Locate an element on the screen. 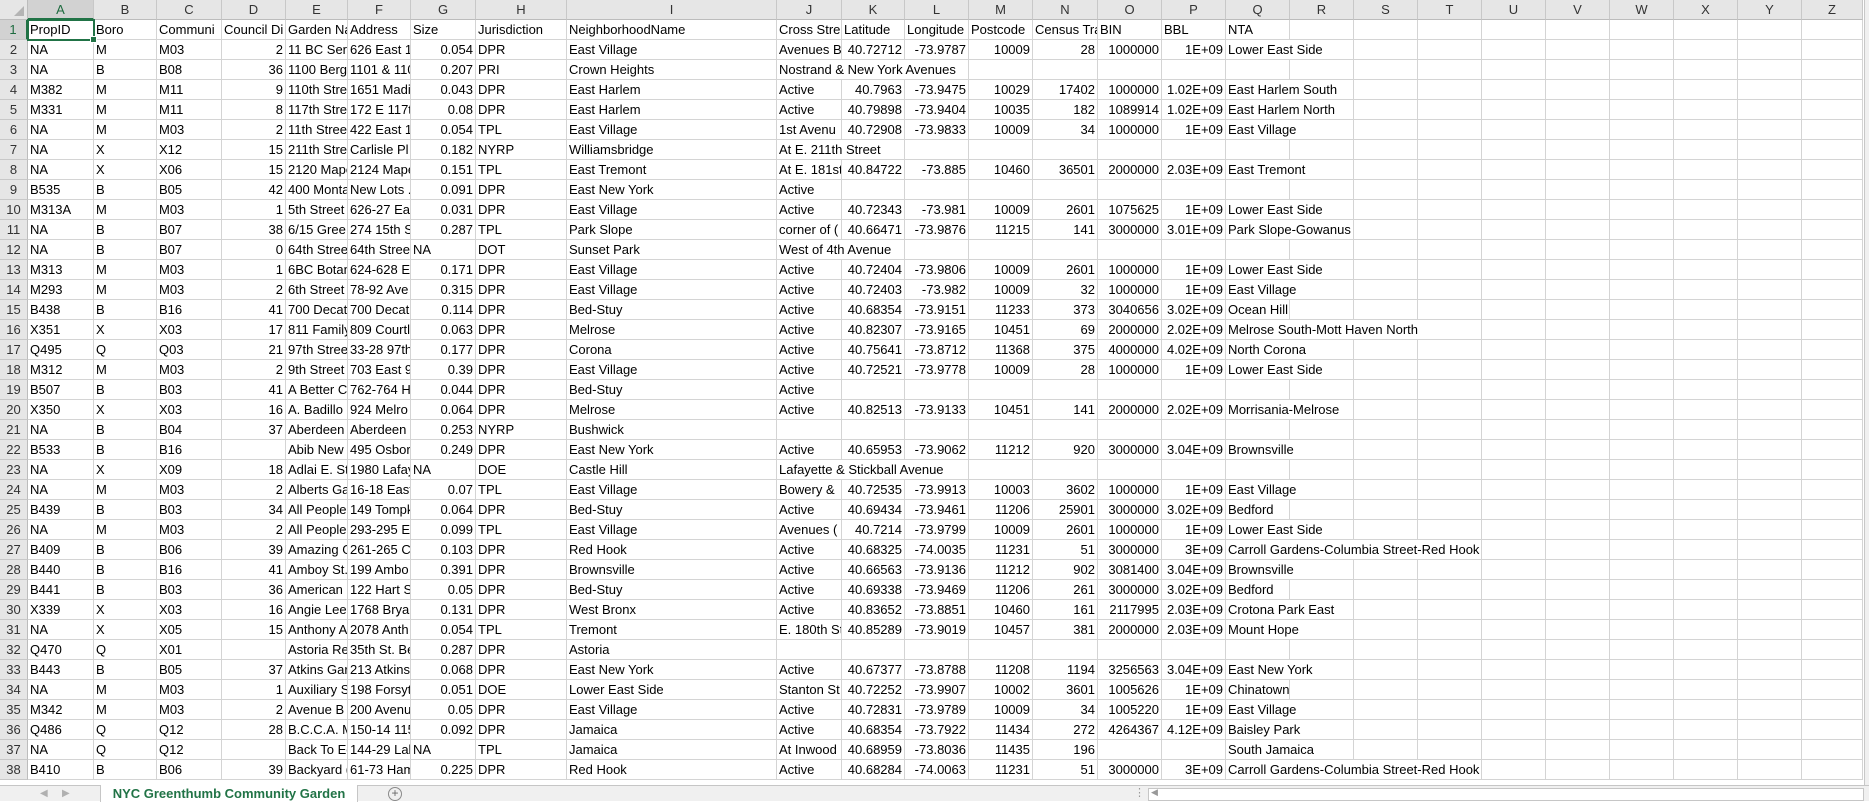 The height and width of the screenshot is (802, 1869). table-cell: 920 is located at coordinates (1065, 450).